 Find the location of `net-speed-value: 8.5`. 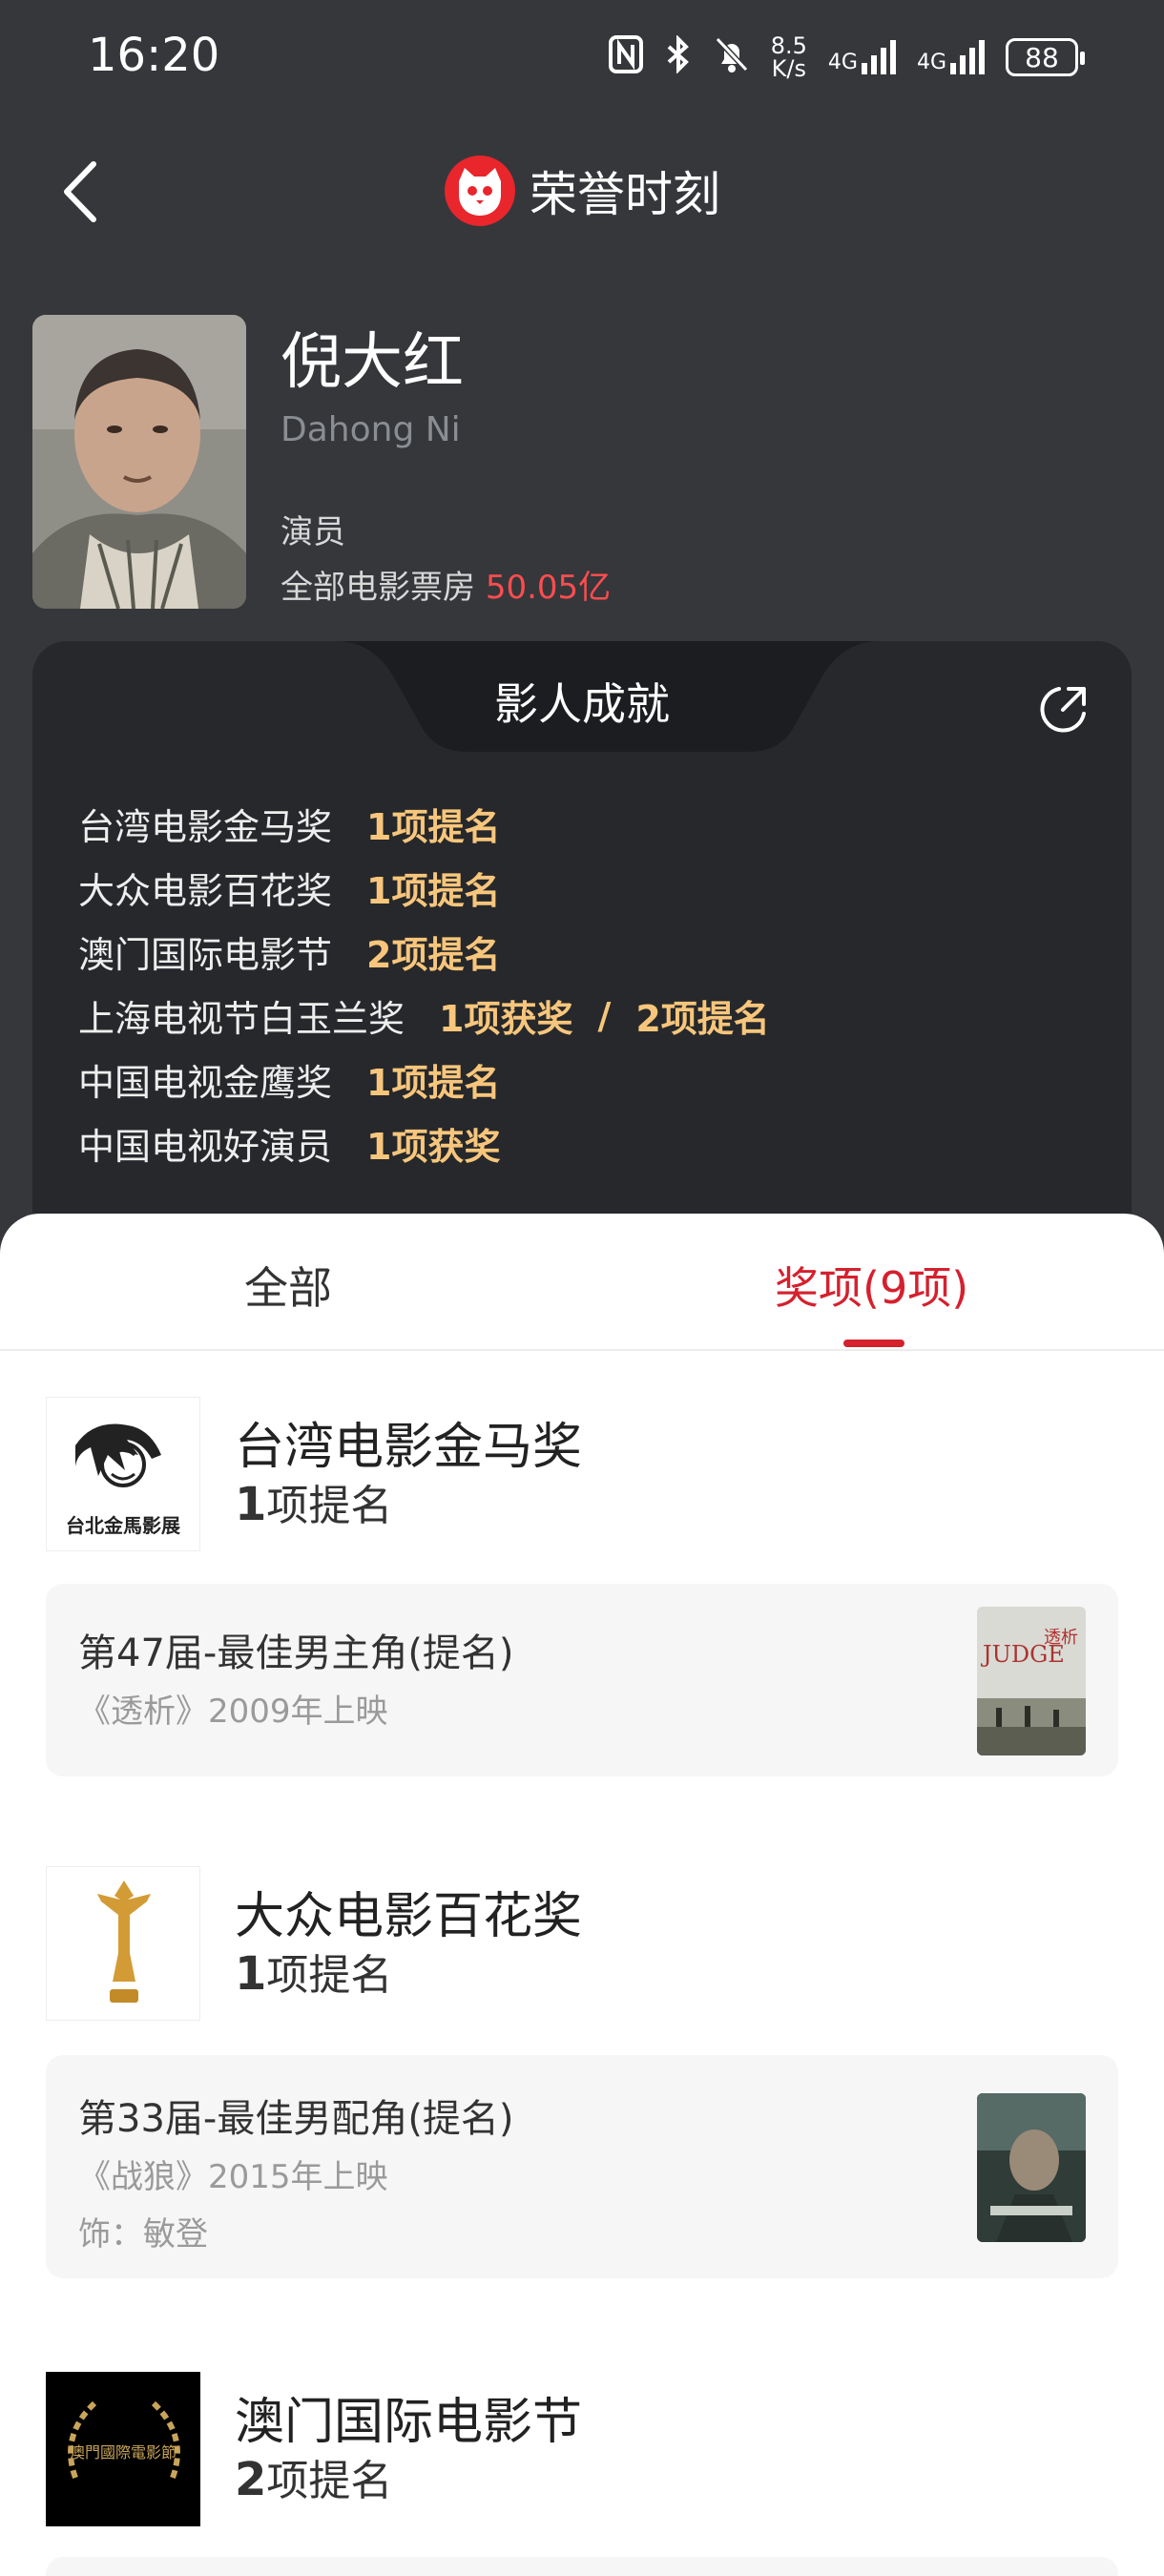

net-speed-value: 8.5 is located at coordinates (789, 45).